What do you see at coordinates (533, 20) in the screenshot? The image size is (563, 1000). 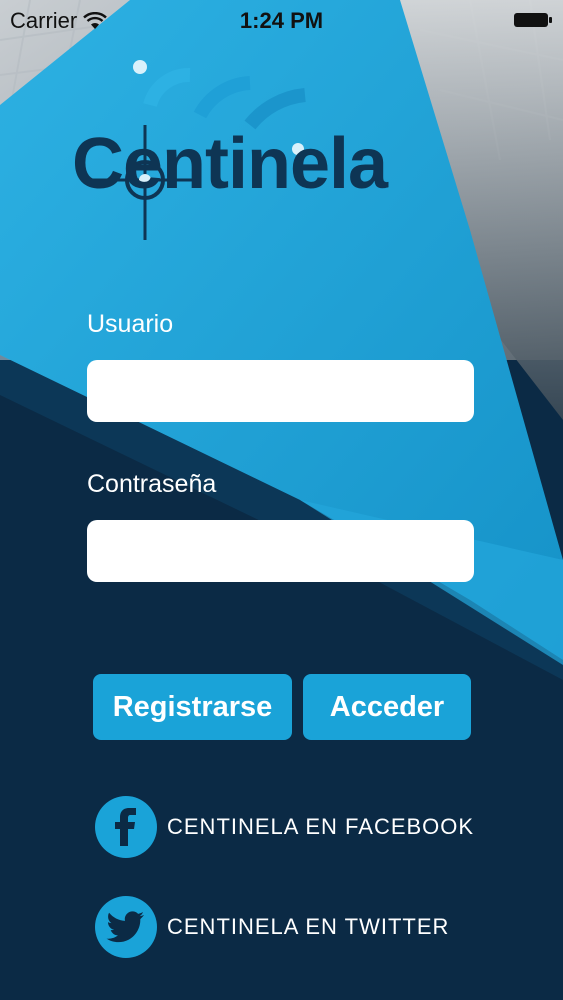 I see `battery-icon` at bounding box center [533, 20].